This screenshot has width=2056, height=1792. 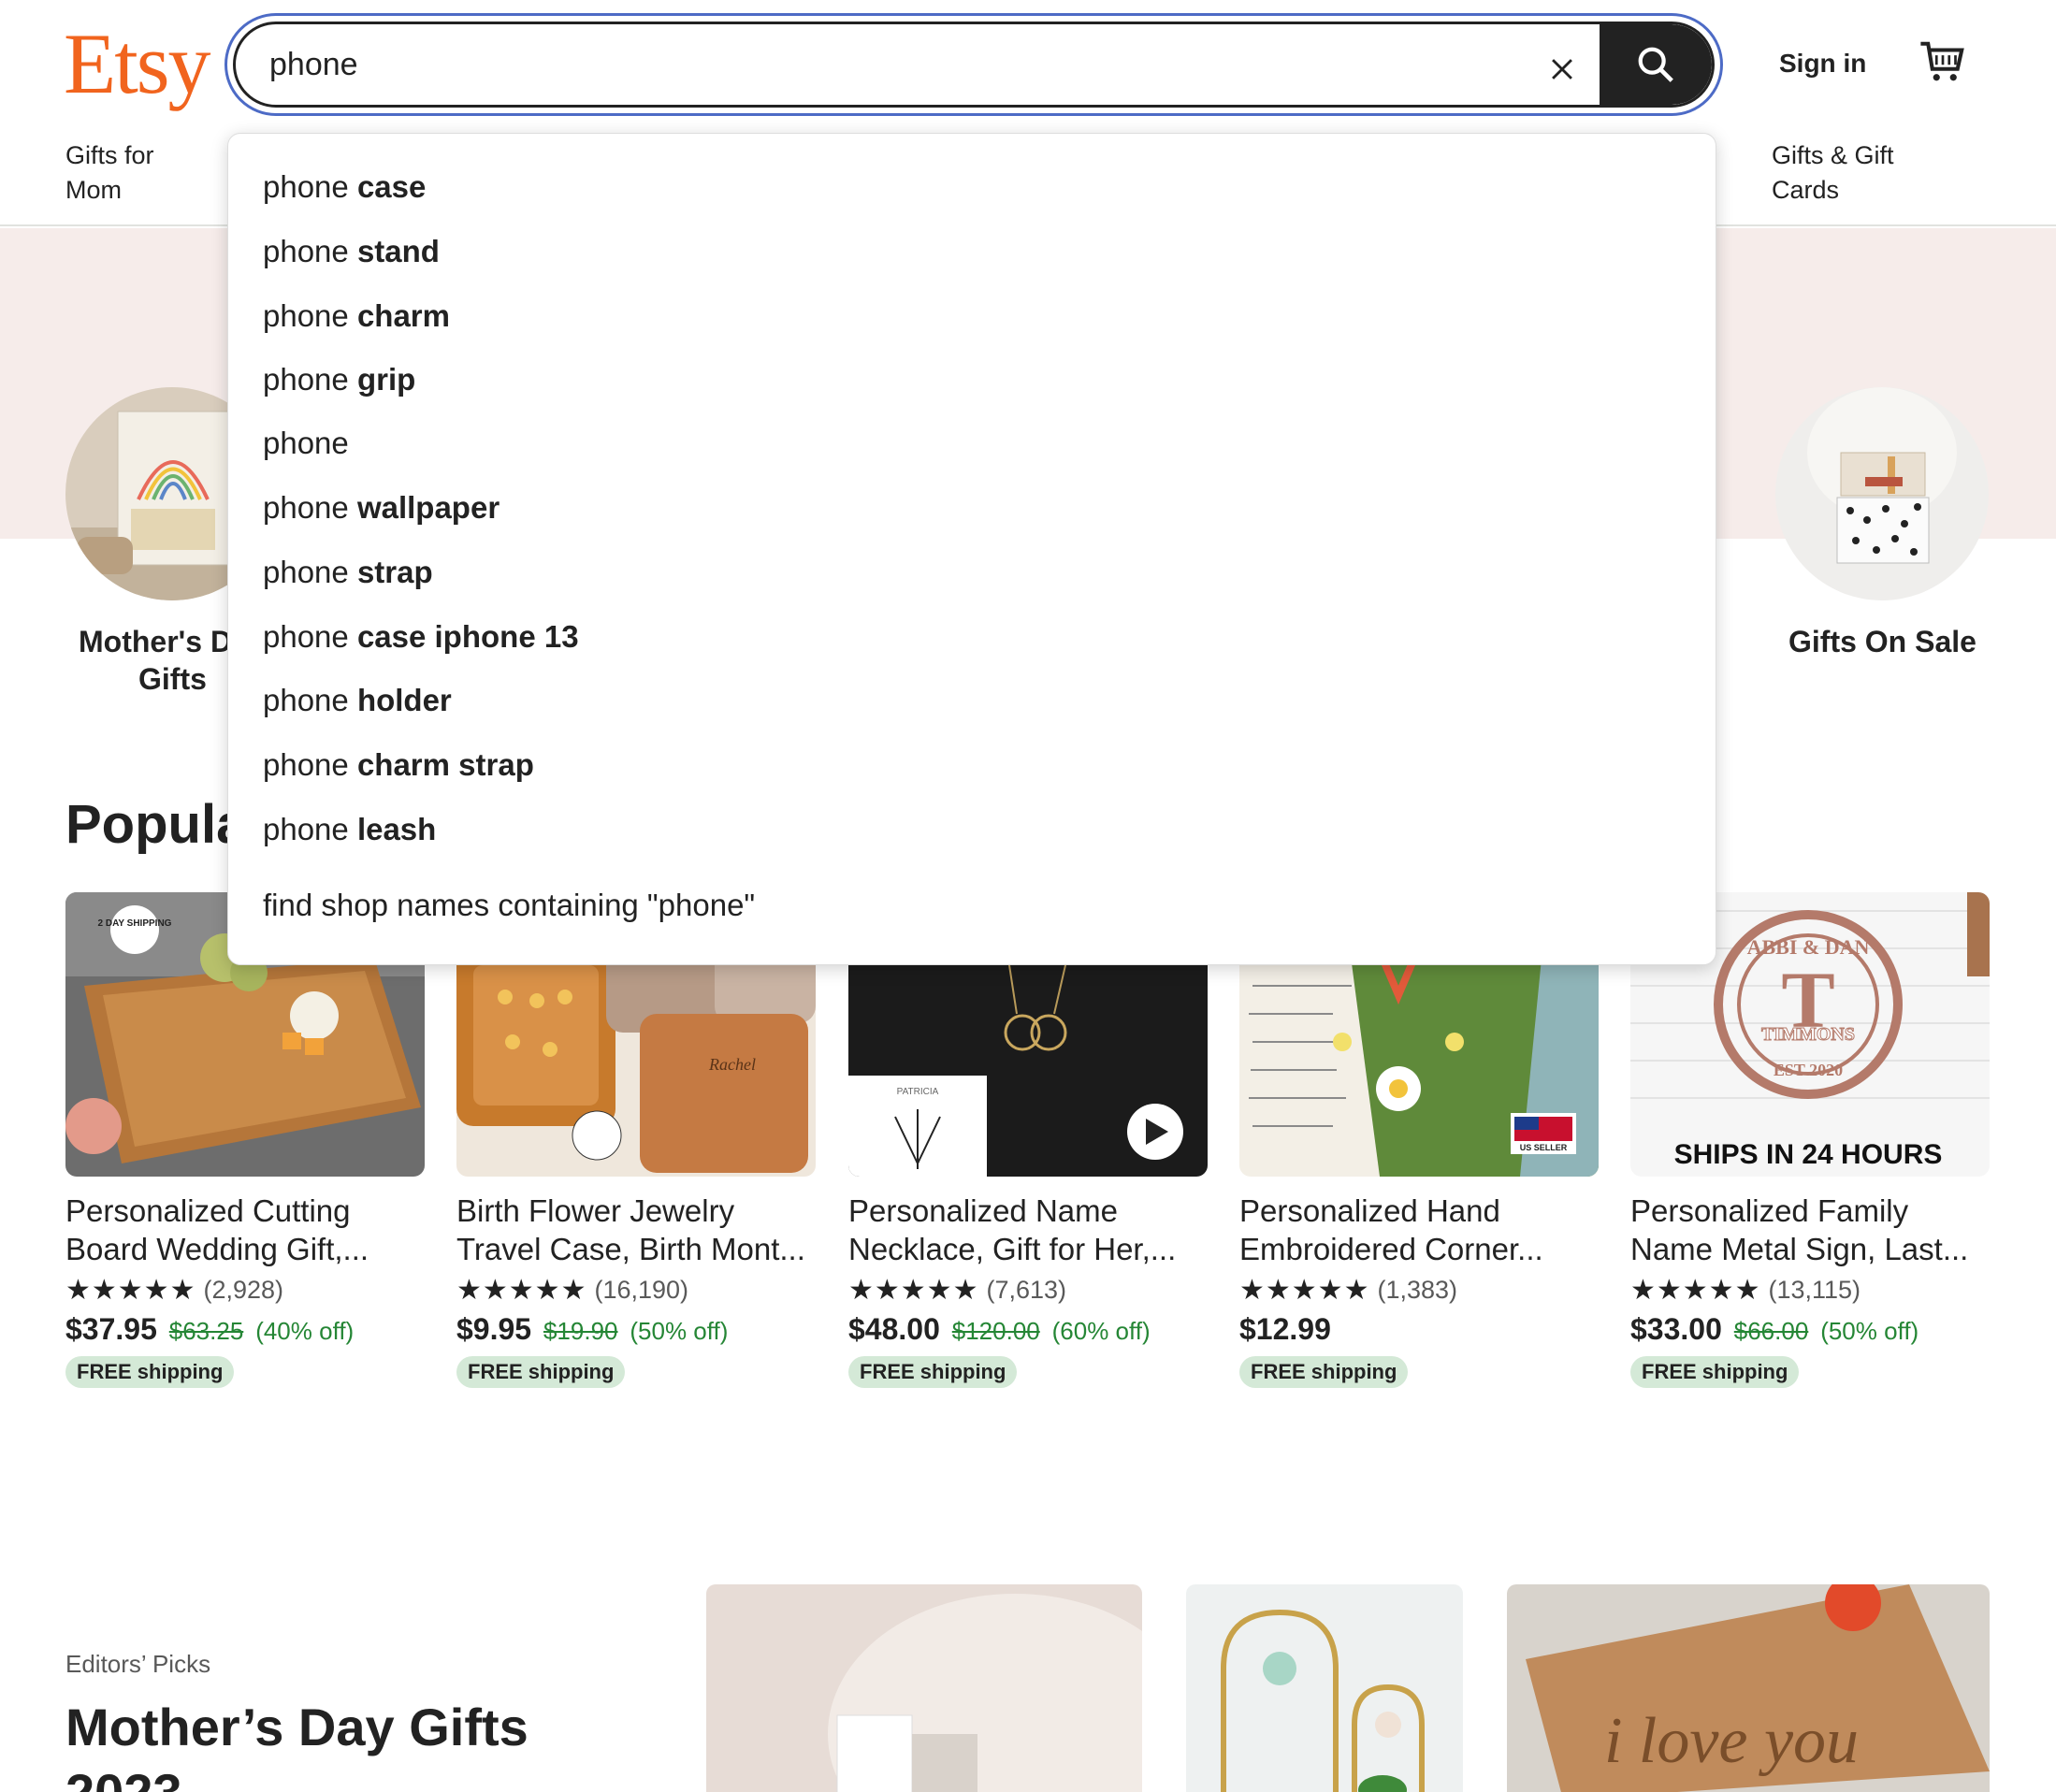 I want to click on search-submit-button, so click(x=1656, y=64).